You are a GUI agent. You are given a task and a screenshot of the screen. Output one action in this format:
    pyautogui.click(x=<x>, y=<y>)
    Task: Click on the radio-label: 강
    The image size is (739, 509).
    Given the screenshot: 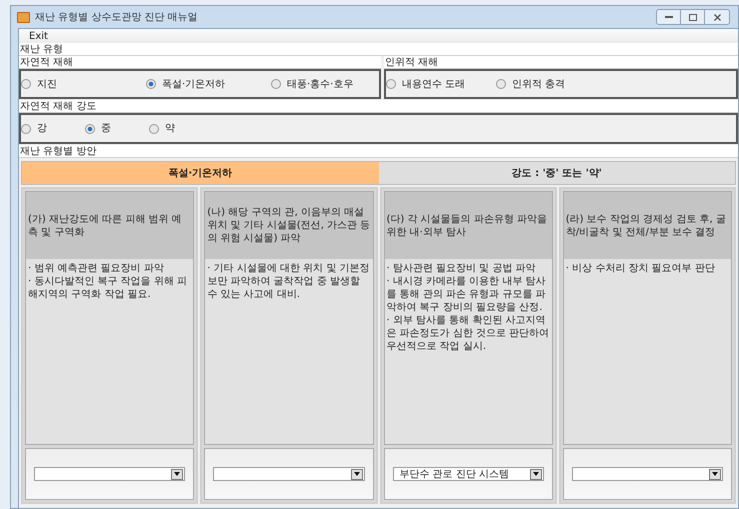 What is the action you would take?
    pyautogui.click(x=42, y=129)
    